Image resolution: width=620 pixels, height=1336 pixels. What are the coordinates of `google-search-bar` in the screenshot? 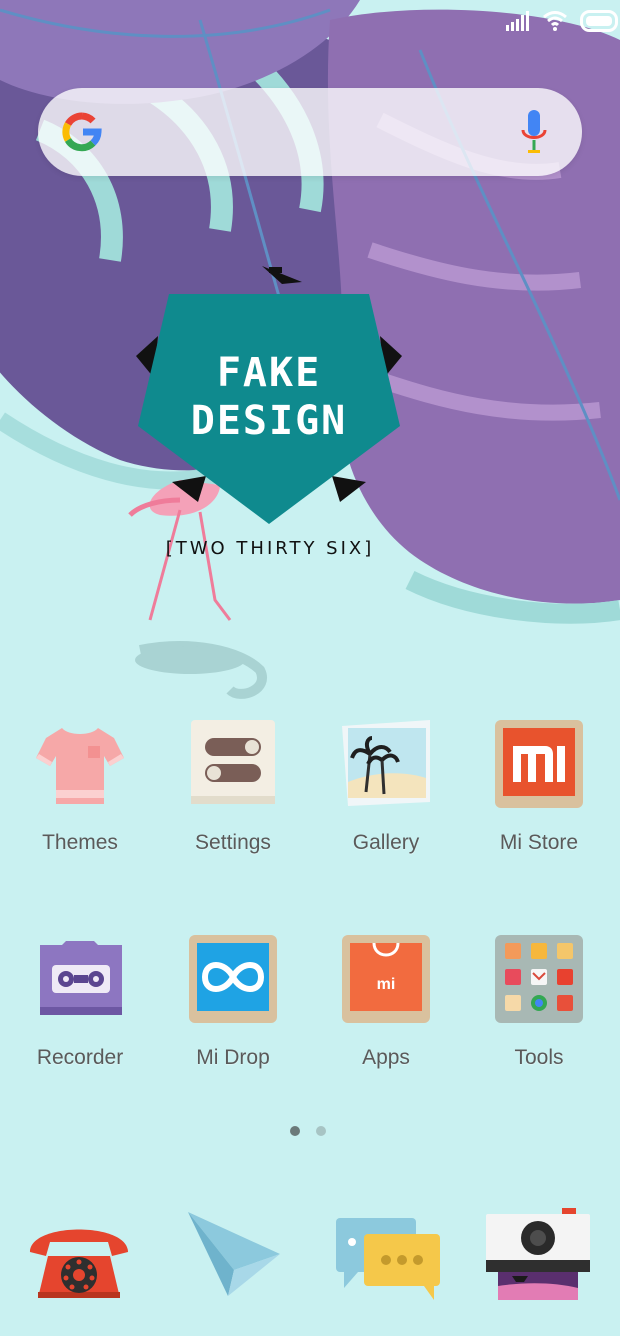 It's located at (310, 132).